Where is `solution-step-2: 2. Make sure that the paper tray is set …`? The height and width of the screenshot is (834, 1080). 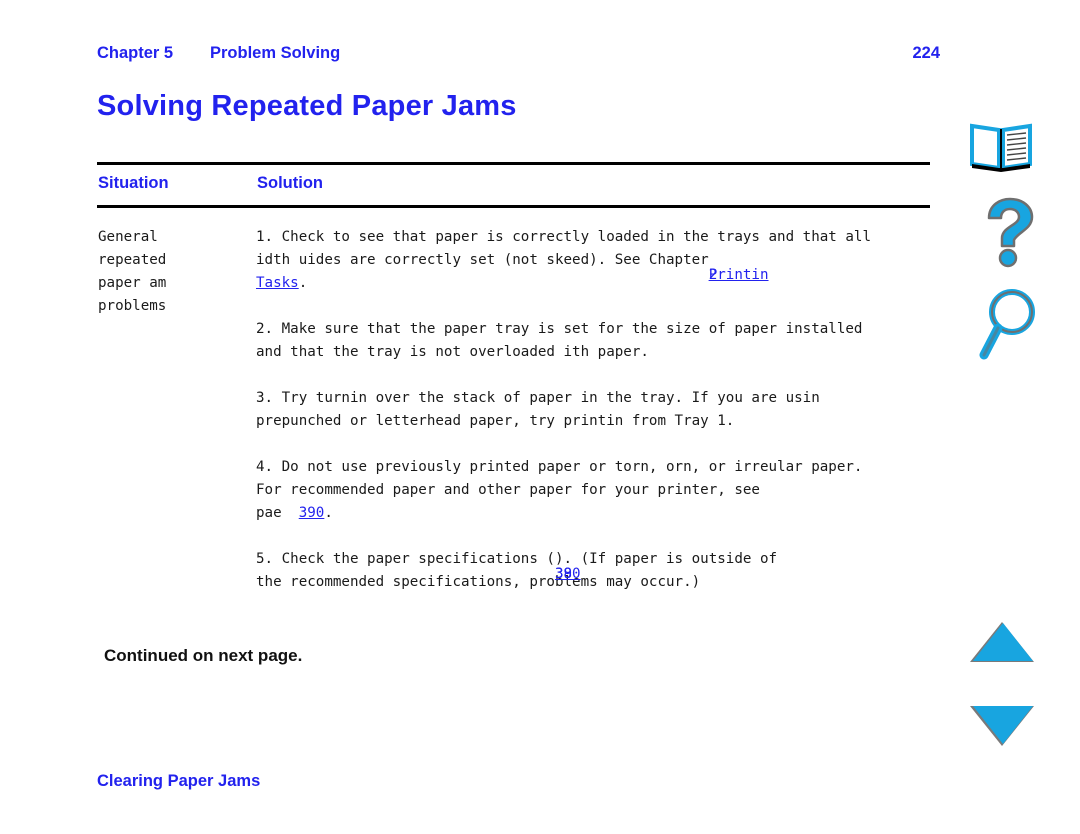
solution-step-2: 2. Make sure that the paper tray is set … is located at coordinates (651, 341).